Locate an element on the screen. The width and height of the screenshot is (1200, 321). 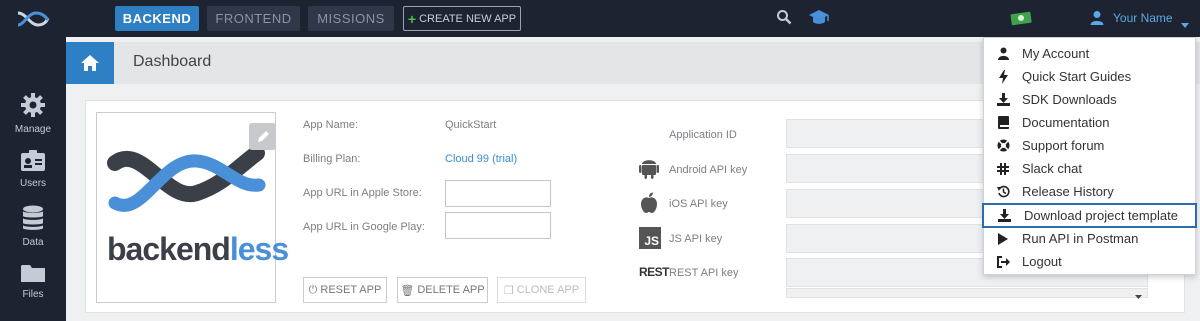
sidebar-label: Manage is located at coordinates (33, 129).